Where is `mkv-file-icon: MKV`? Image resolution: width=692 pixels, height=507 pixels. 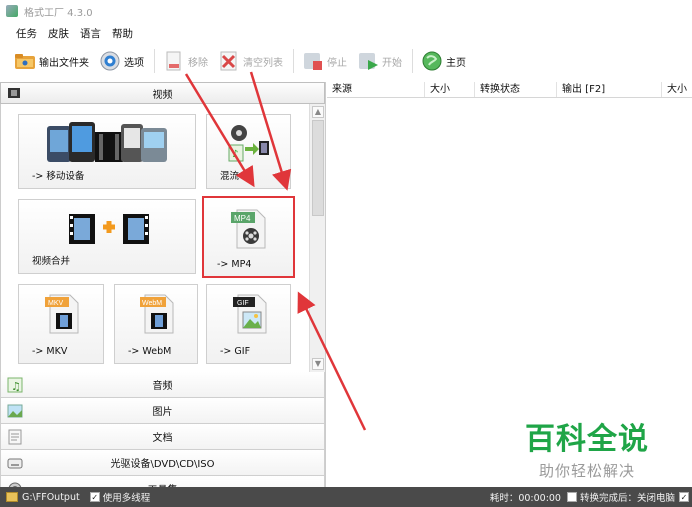 mkv-file-icon: MKV is located at coordinates (62, 314).